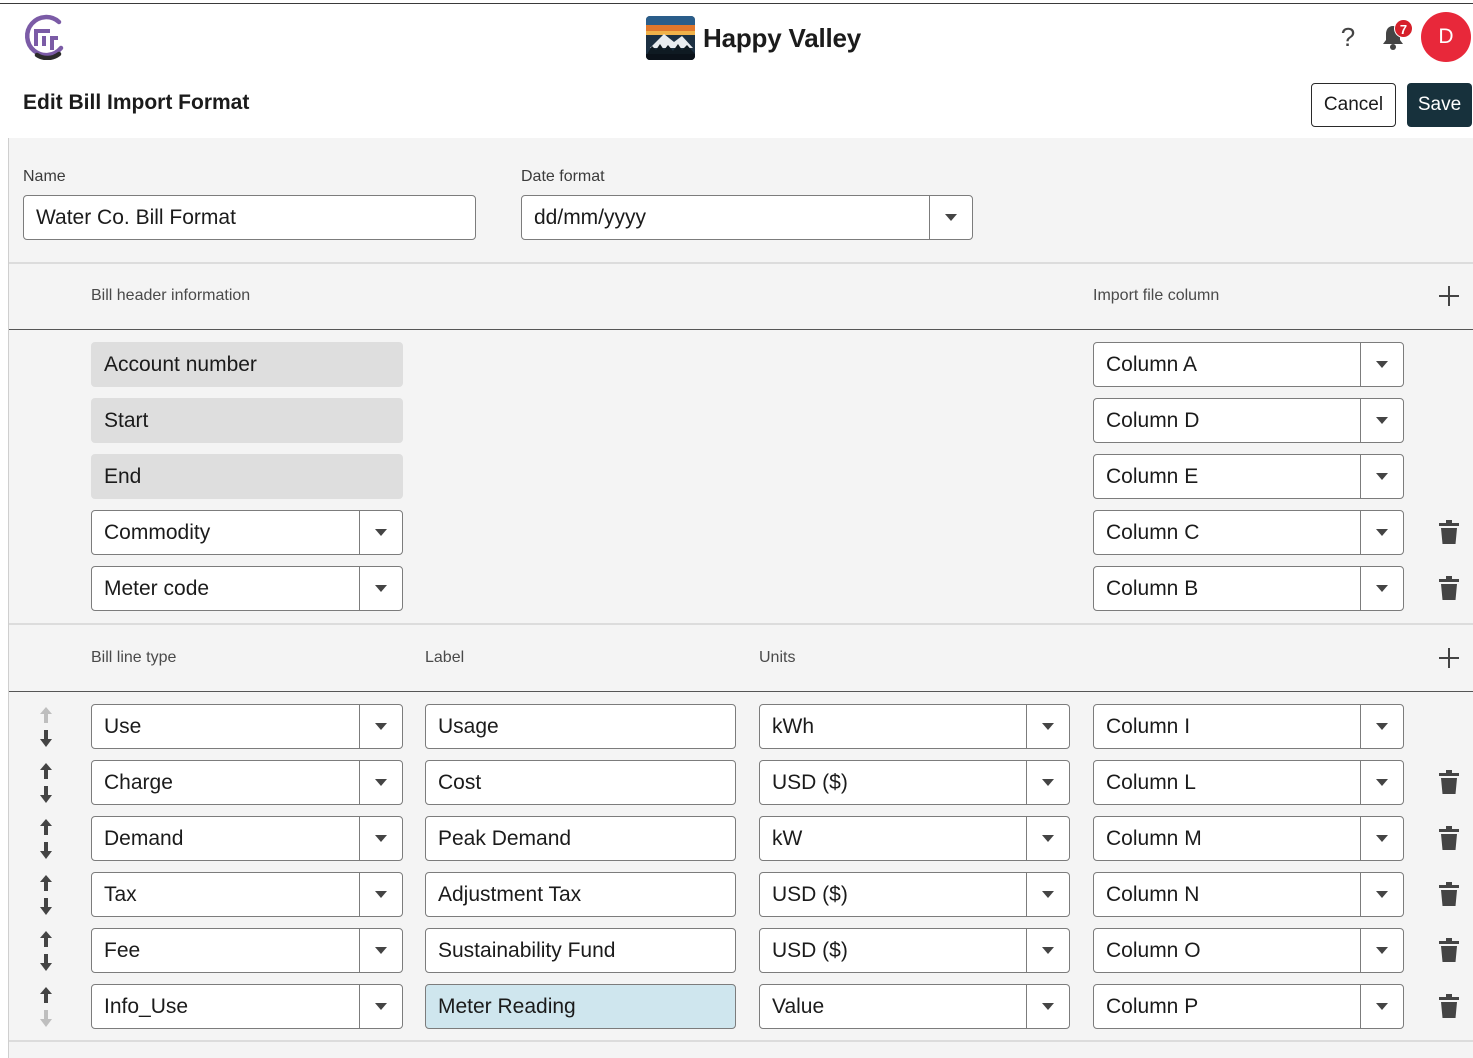 This screenshot has width=1473, height=1058. What do you see at coordinates (122, 950) in the screenshot?
I see `line-type-value: Fee` at bounding box center [122, 950].